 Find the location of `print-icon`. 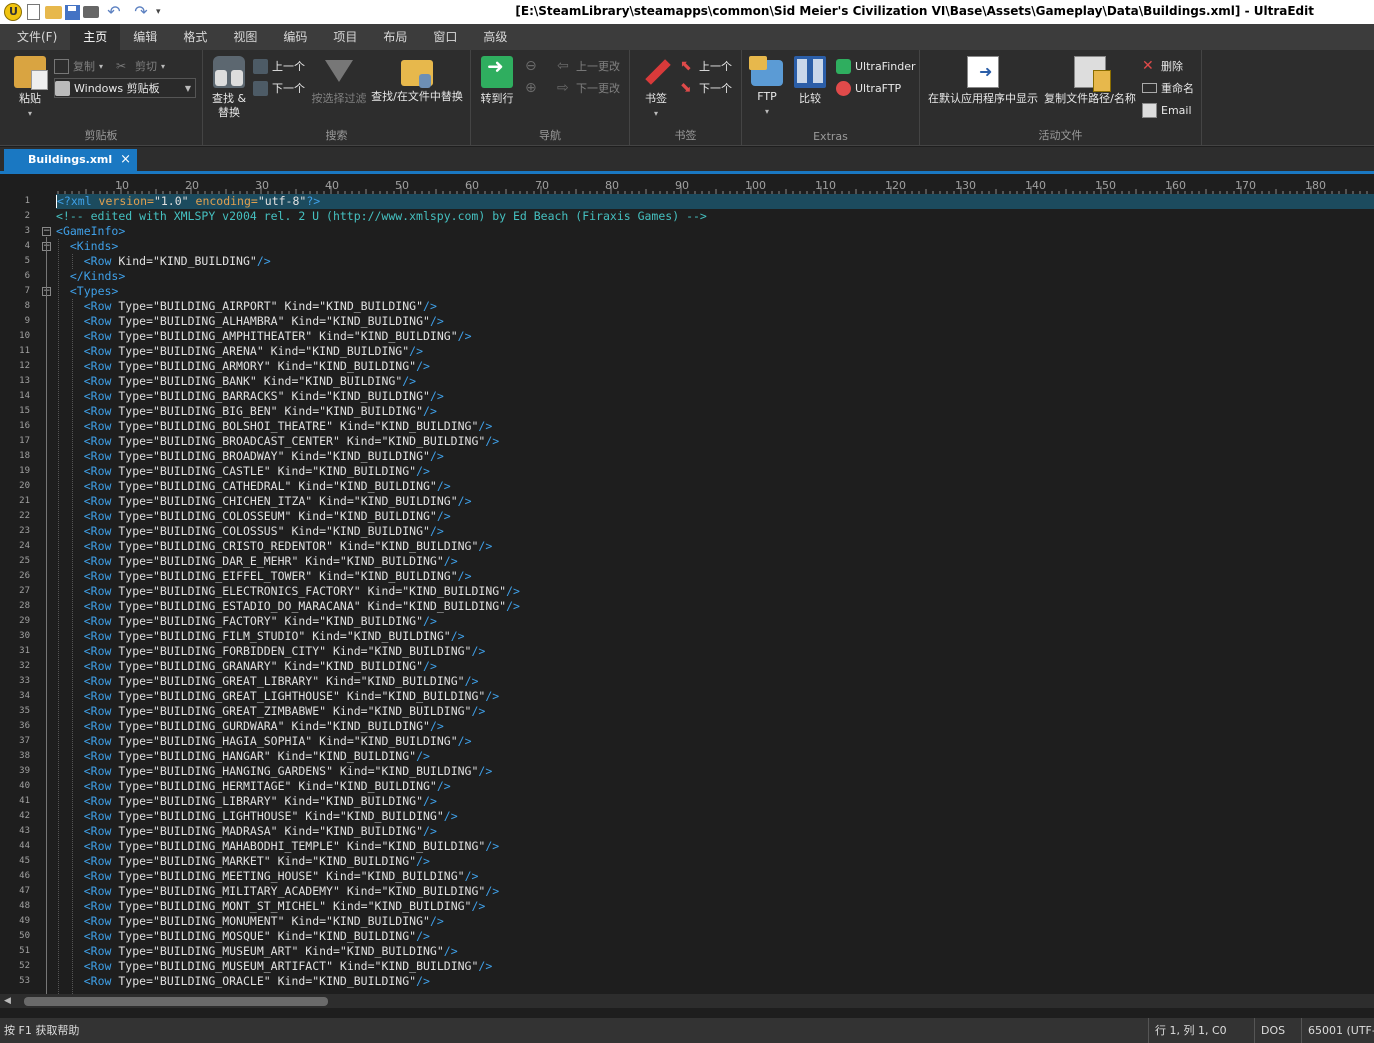

print-icon is located at coordinates (91, 12).